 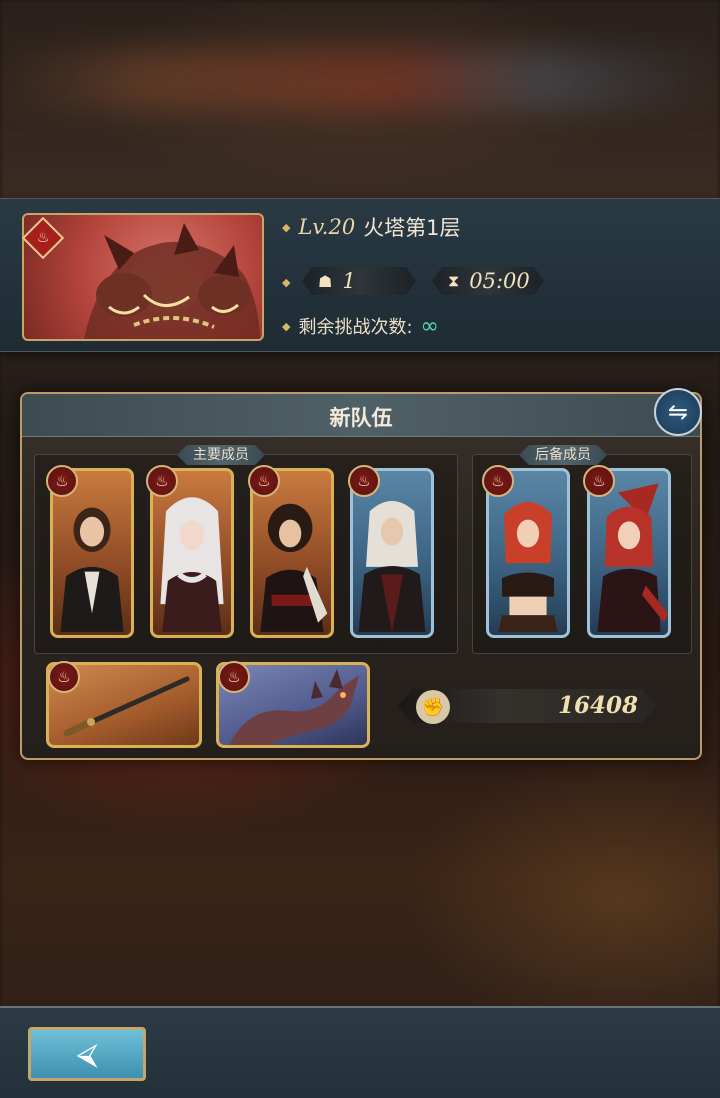 What do you see at coordinates (563, 455) in the screenshot?
I see `backup-members-label: 后备成员` at bounding box center [563, 455].